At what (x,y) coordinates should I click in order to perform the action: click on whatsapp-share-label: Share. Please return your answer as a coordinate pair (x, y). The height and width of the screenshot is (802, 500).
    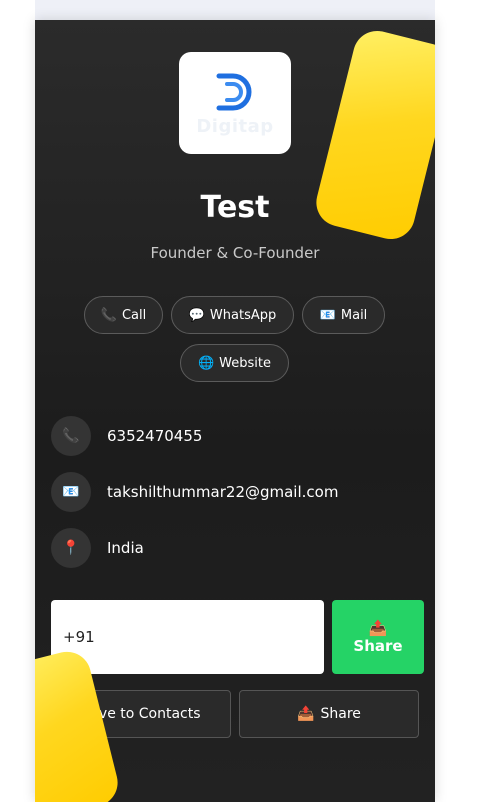
    Looking at the image, I should click on (378, 646).